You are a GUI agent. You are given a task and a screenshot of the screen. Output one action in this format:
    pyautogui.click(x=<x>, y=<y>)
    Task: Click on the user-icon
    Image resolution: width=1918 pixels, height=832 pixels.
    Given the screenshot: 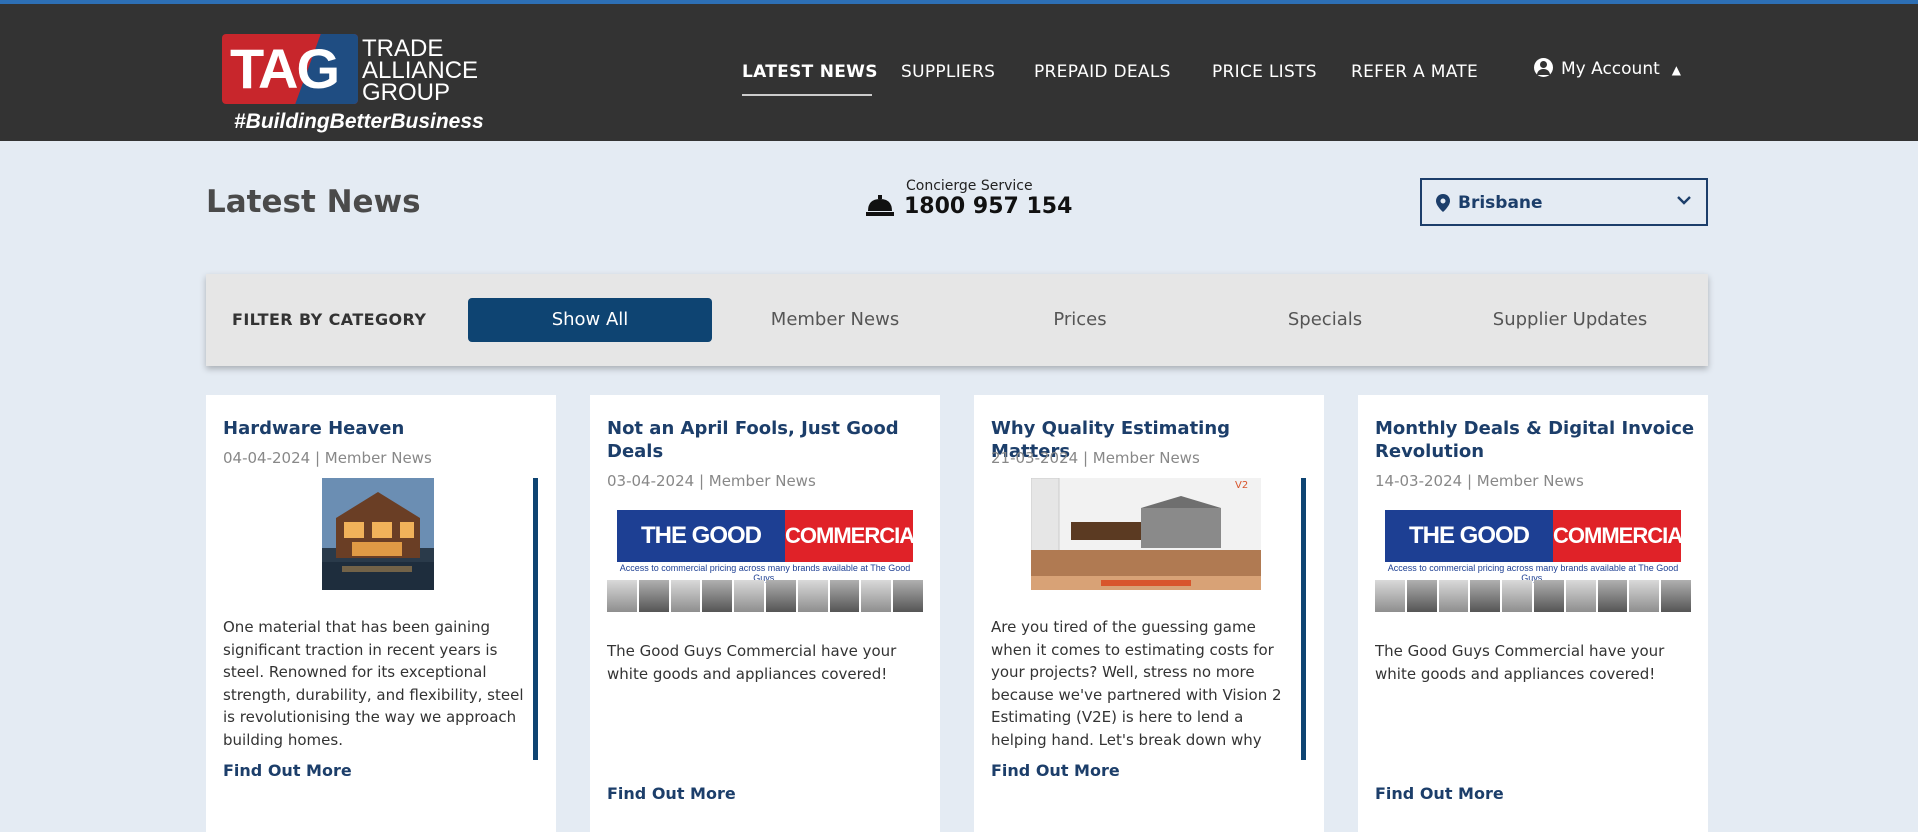 What is the action you would take?
    pyautogui.click(x=1543, y=67)
    